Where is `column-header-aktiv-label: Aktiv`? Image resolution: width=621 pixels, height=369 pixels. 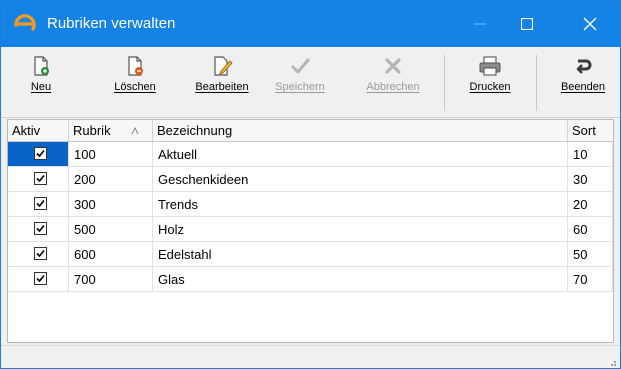 column-header-aktiv-label: Aktiv is located at coordinates (26, 130).